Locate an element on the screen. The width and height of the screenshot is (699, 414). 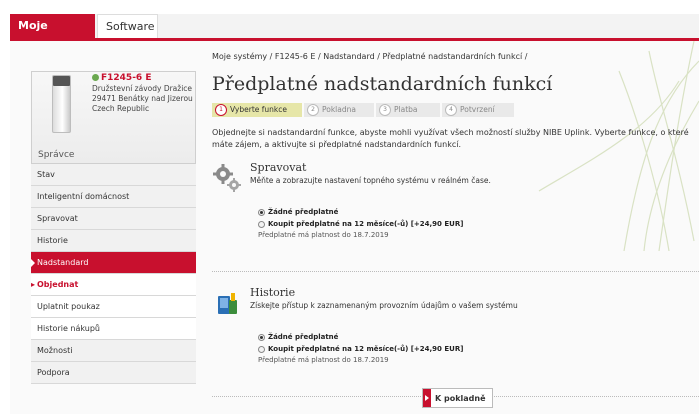
top-strip is located at coordinates (349, 5).